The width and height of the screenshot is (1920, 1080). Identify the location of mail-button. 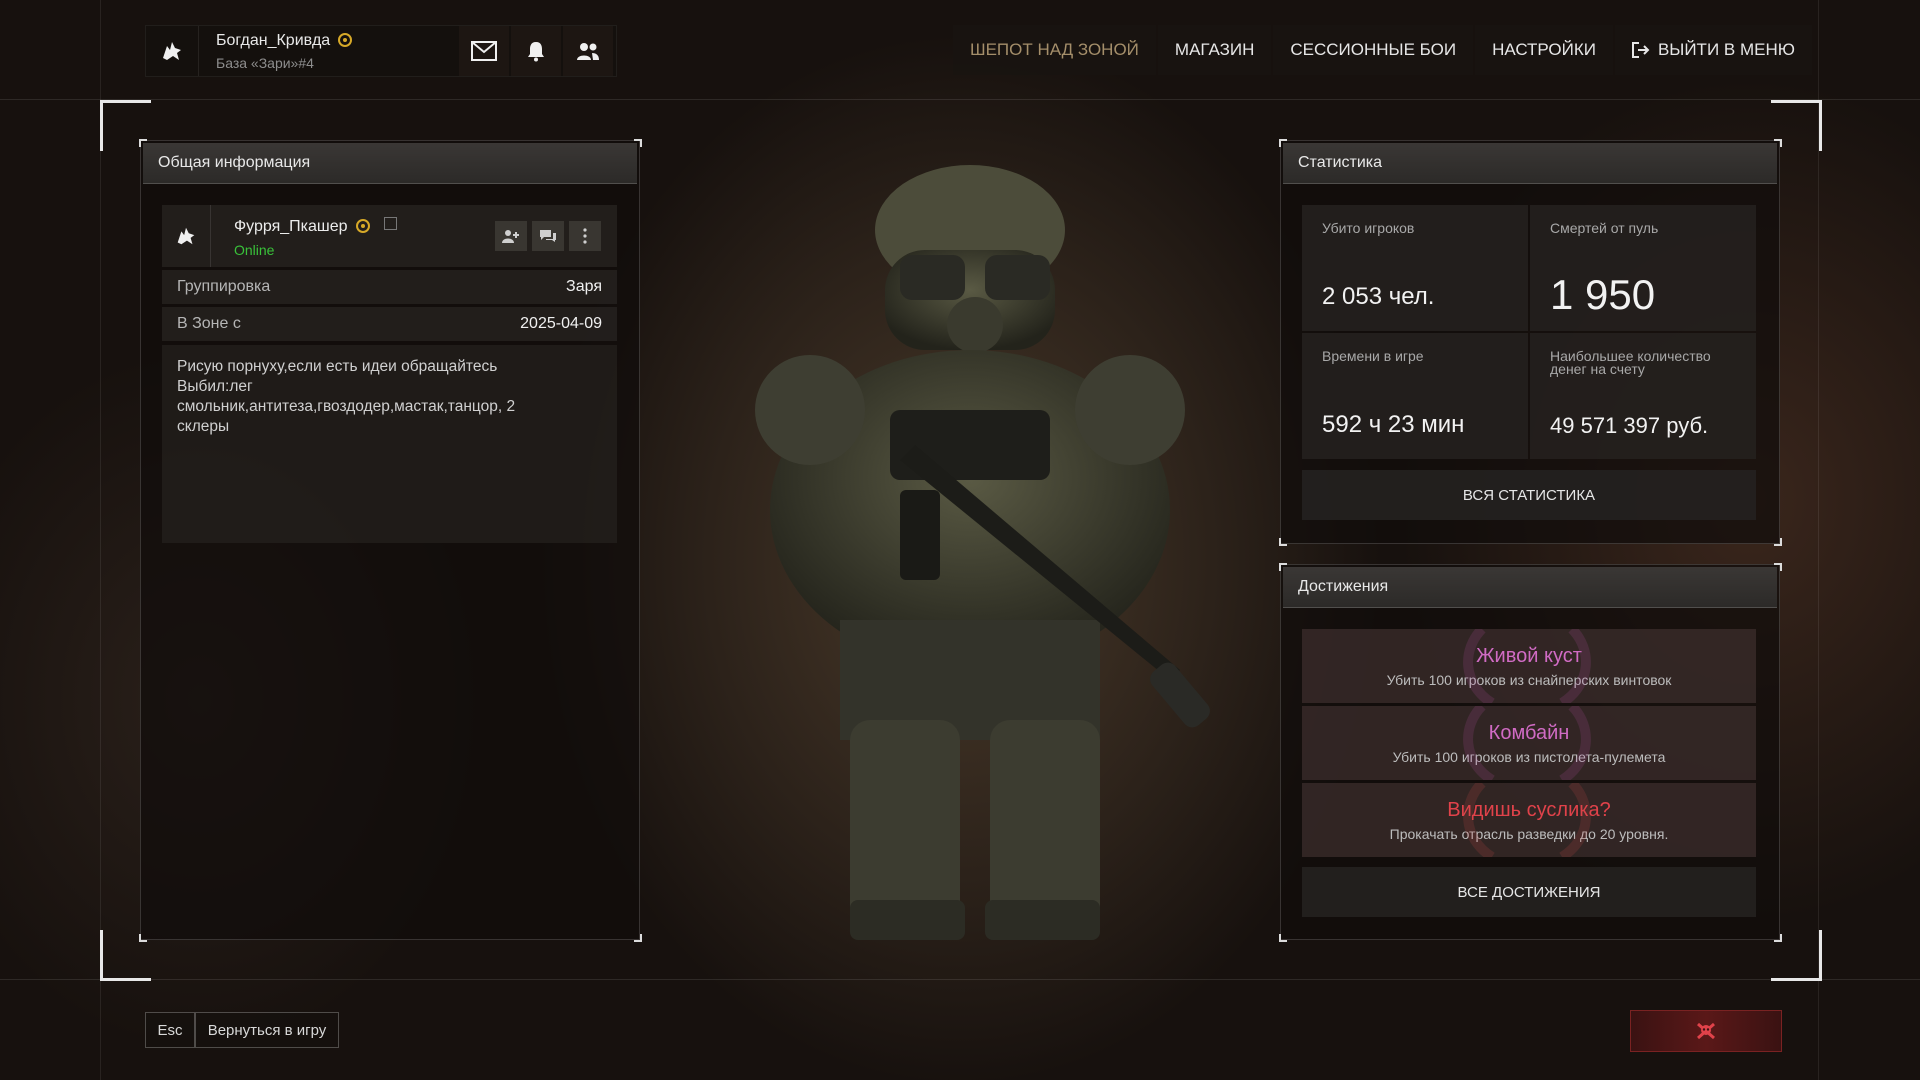
(484, 51).